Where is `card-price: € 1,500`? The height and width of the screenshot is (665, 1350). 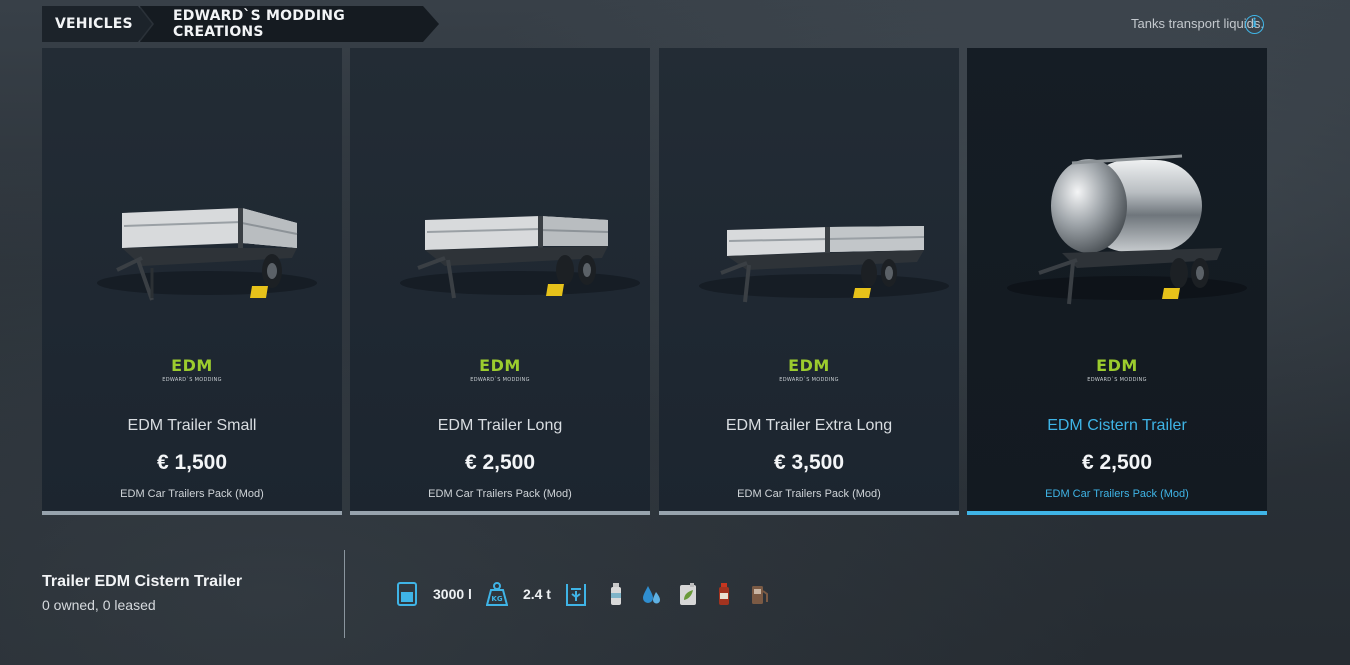
card-price: € 1,500 is located at coordinates (192, 462).